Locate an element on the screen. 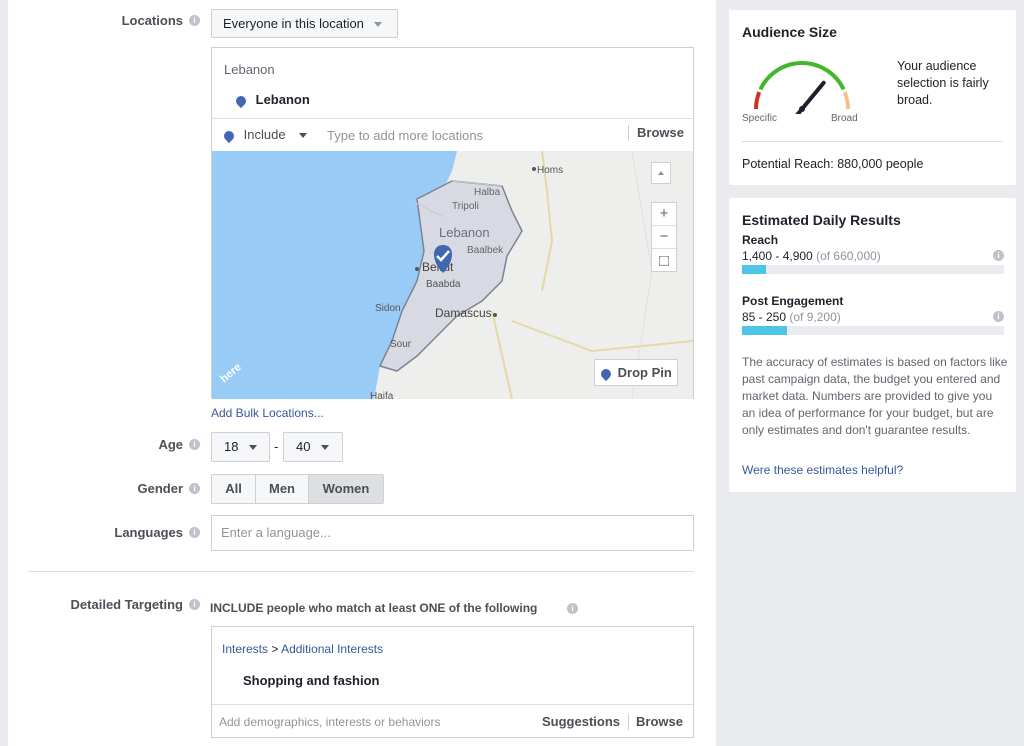  age-min-select: 18 is located at coordinates (240, 447).